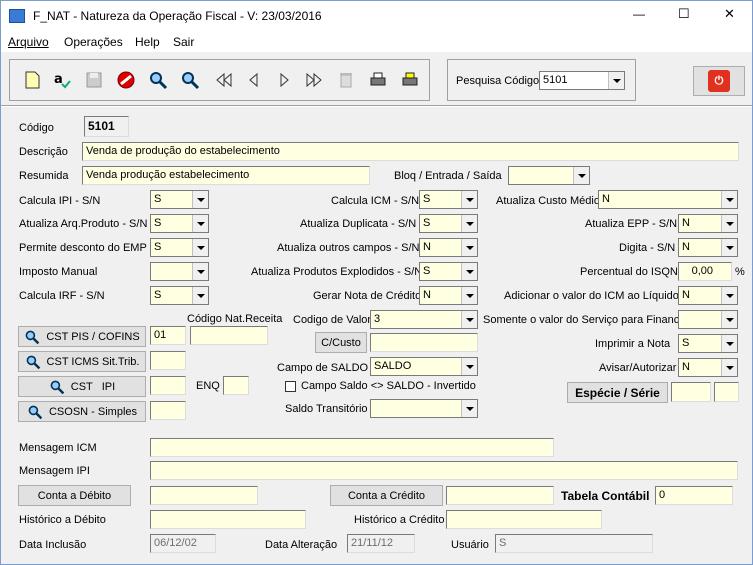  I want to click on perc-isqn-field: 0,00, so click(705, 271).